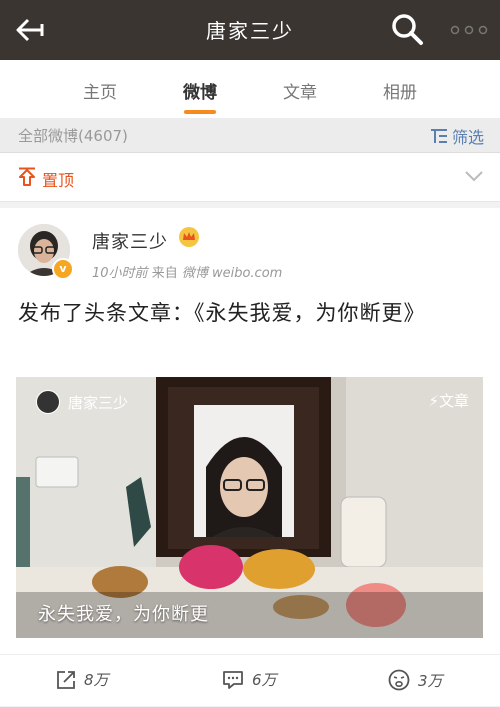 This screenshot has width=500, height=707. What do you see at coordinates (100, 90) in the screenshot?
I see `tab-home: 主页` at bounding box center [100, 90].